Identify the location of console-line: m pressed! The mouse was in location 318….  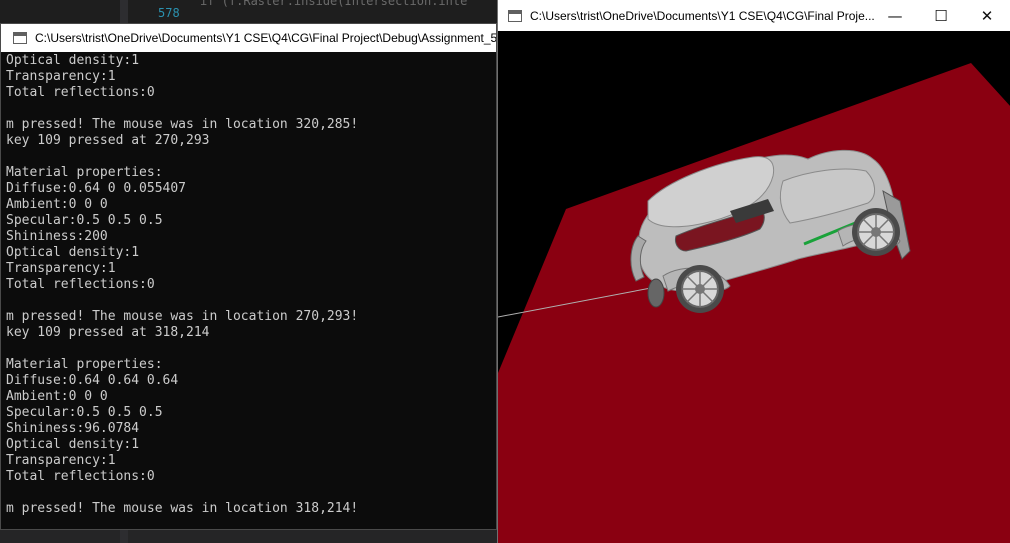
(182, 508).